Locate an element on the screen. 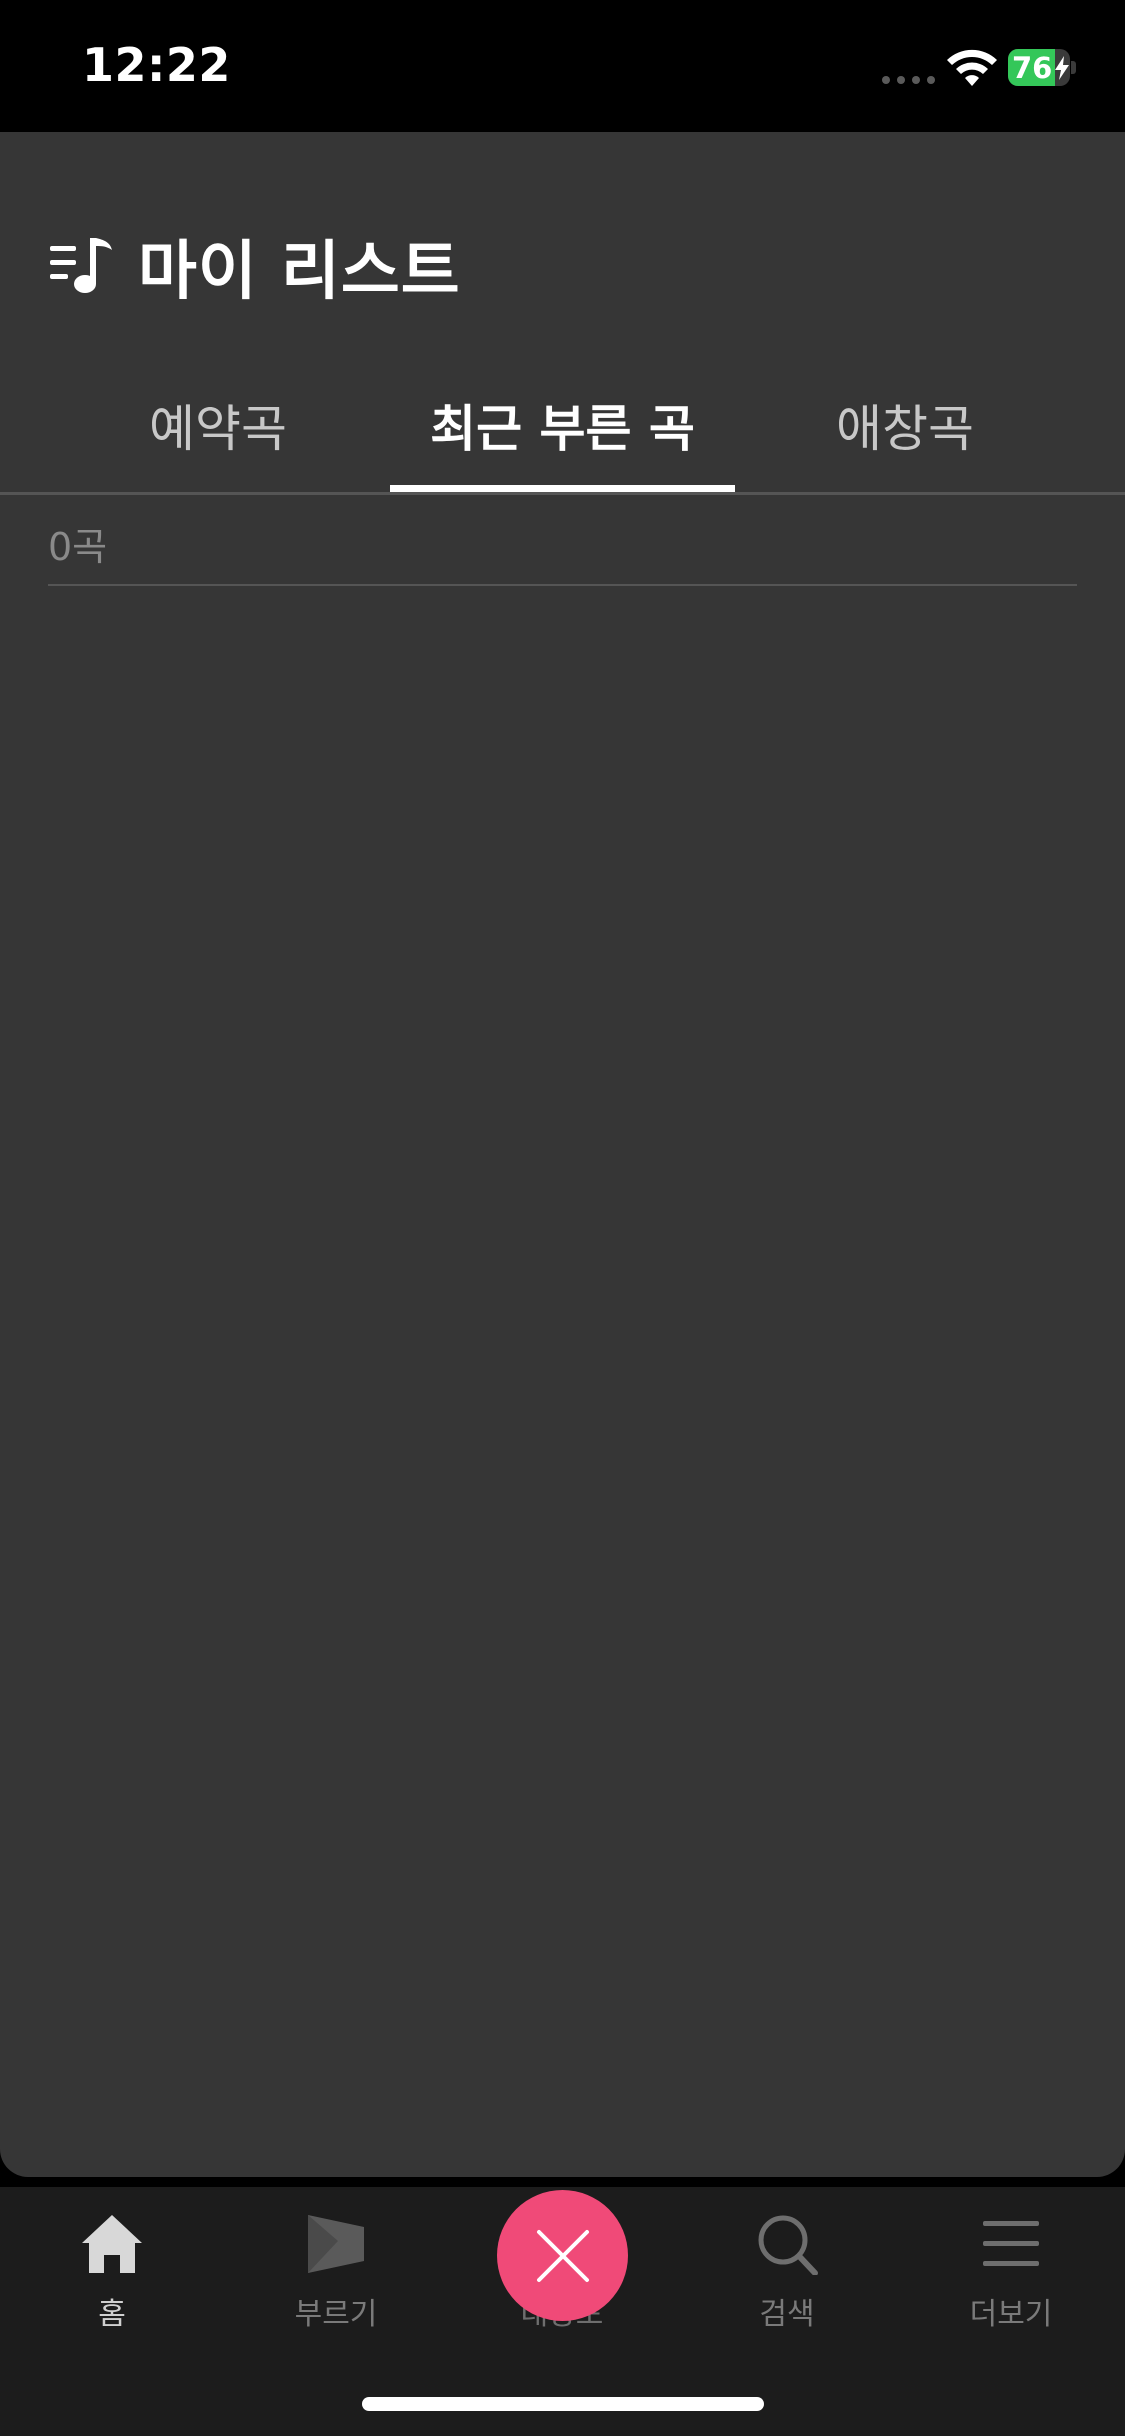 This screenshot has width=1125, height=2436. tabbar-item-home: 홈 is located at coordinates (112, 2278).